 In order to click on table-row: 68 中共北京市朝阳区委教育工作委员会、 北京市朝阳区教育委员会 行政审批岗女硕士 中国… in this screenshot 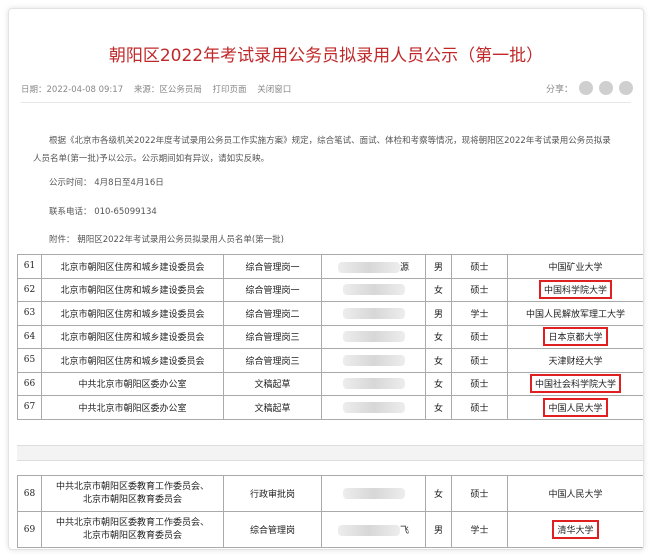, I will do `click(330, 493)`.